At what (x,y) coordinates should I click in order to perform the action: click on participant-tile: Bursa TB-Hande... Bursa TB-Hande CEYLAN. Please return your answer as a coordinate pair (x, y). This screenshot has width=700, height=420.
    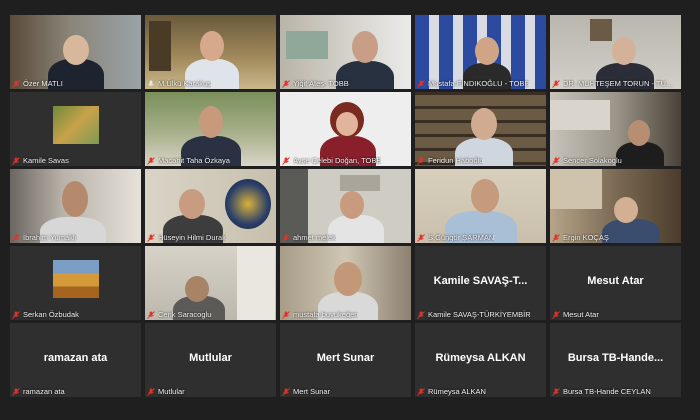
    Looking at the image, I should click on (615, 360).